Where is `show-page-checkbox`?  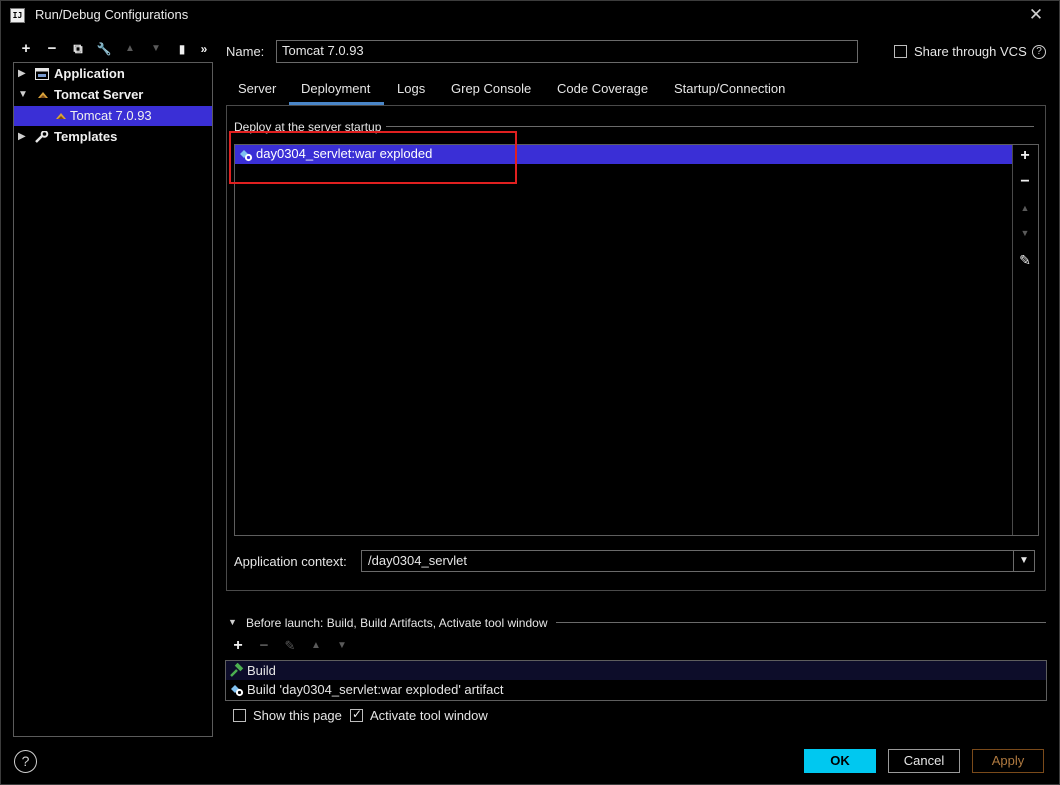
show-page-checkbox is located at coordinates (239, 715).